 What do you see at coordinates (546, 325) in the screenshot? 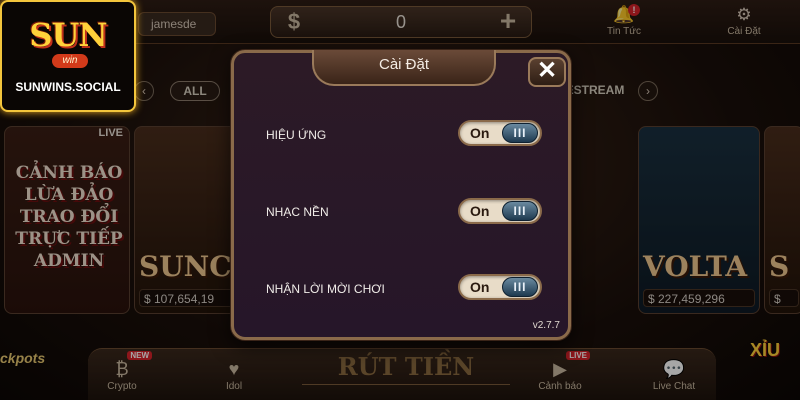
I see `app-version: v2.7.7` at bounding box center [546, 325].